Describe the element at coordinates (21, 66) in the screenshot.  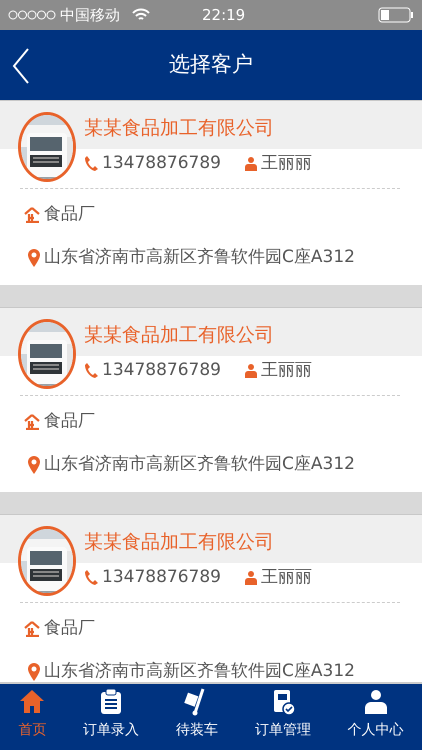
I see `back-icon` at that location.